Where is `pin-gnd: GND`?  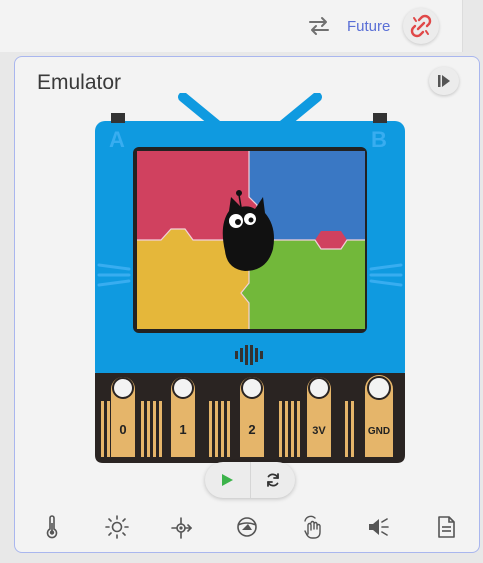 pin-gnd: GND is located at coordinates (379, 416).